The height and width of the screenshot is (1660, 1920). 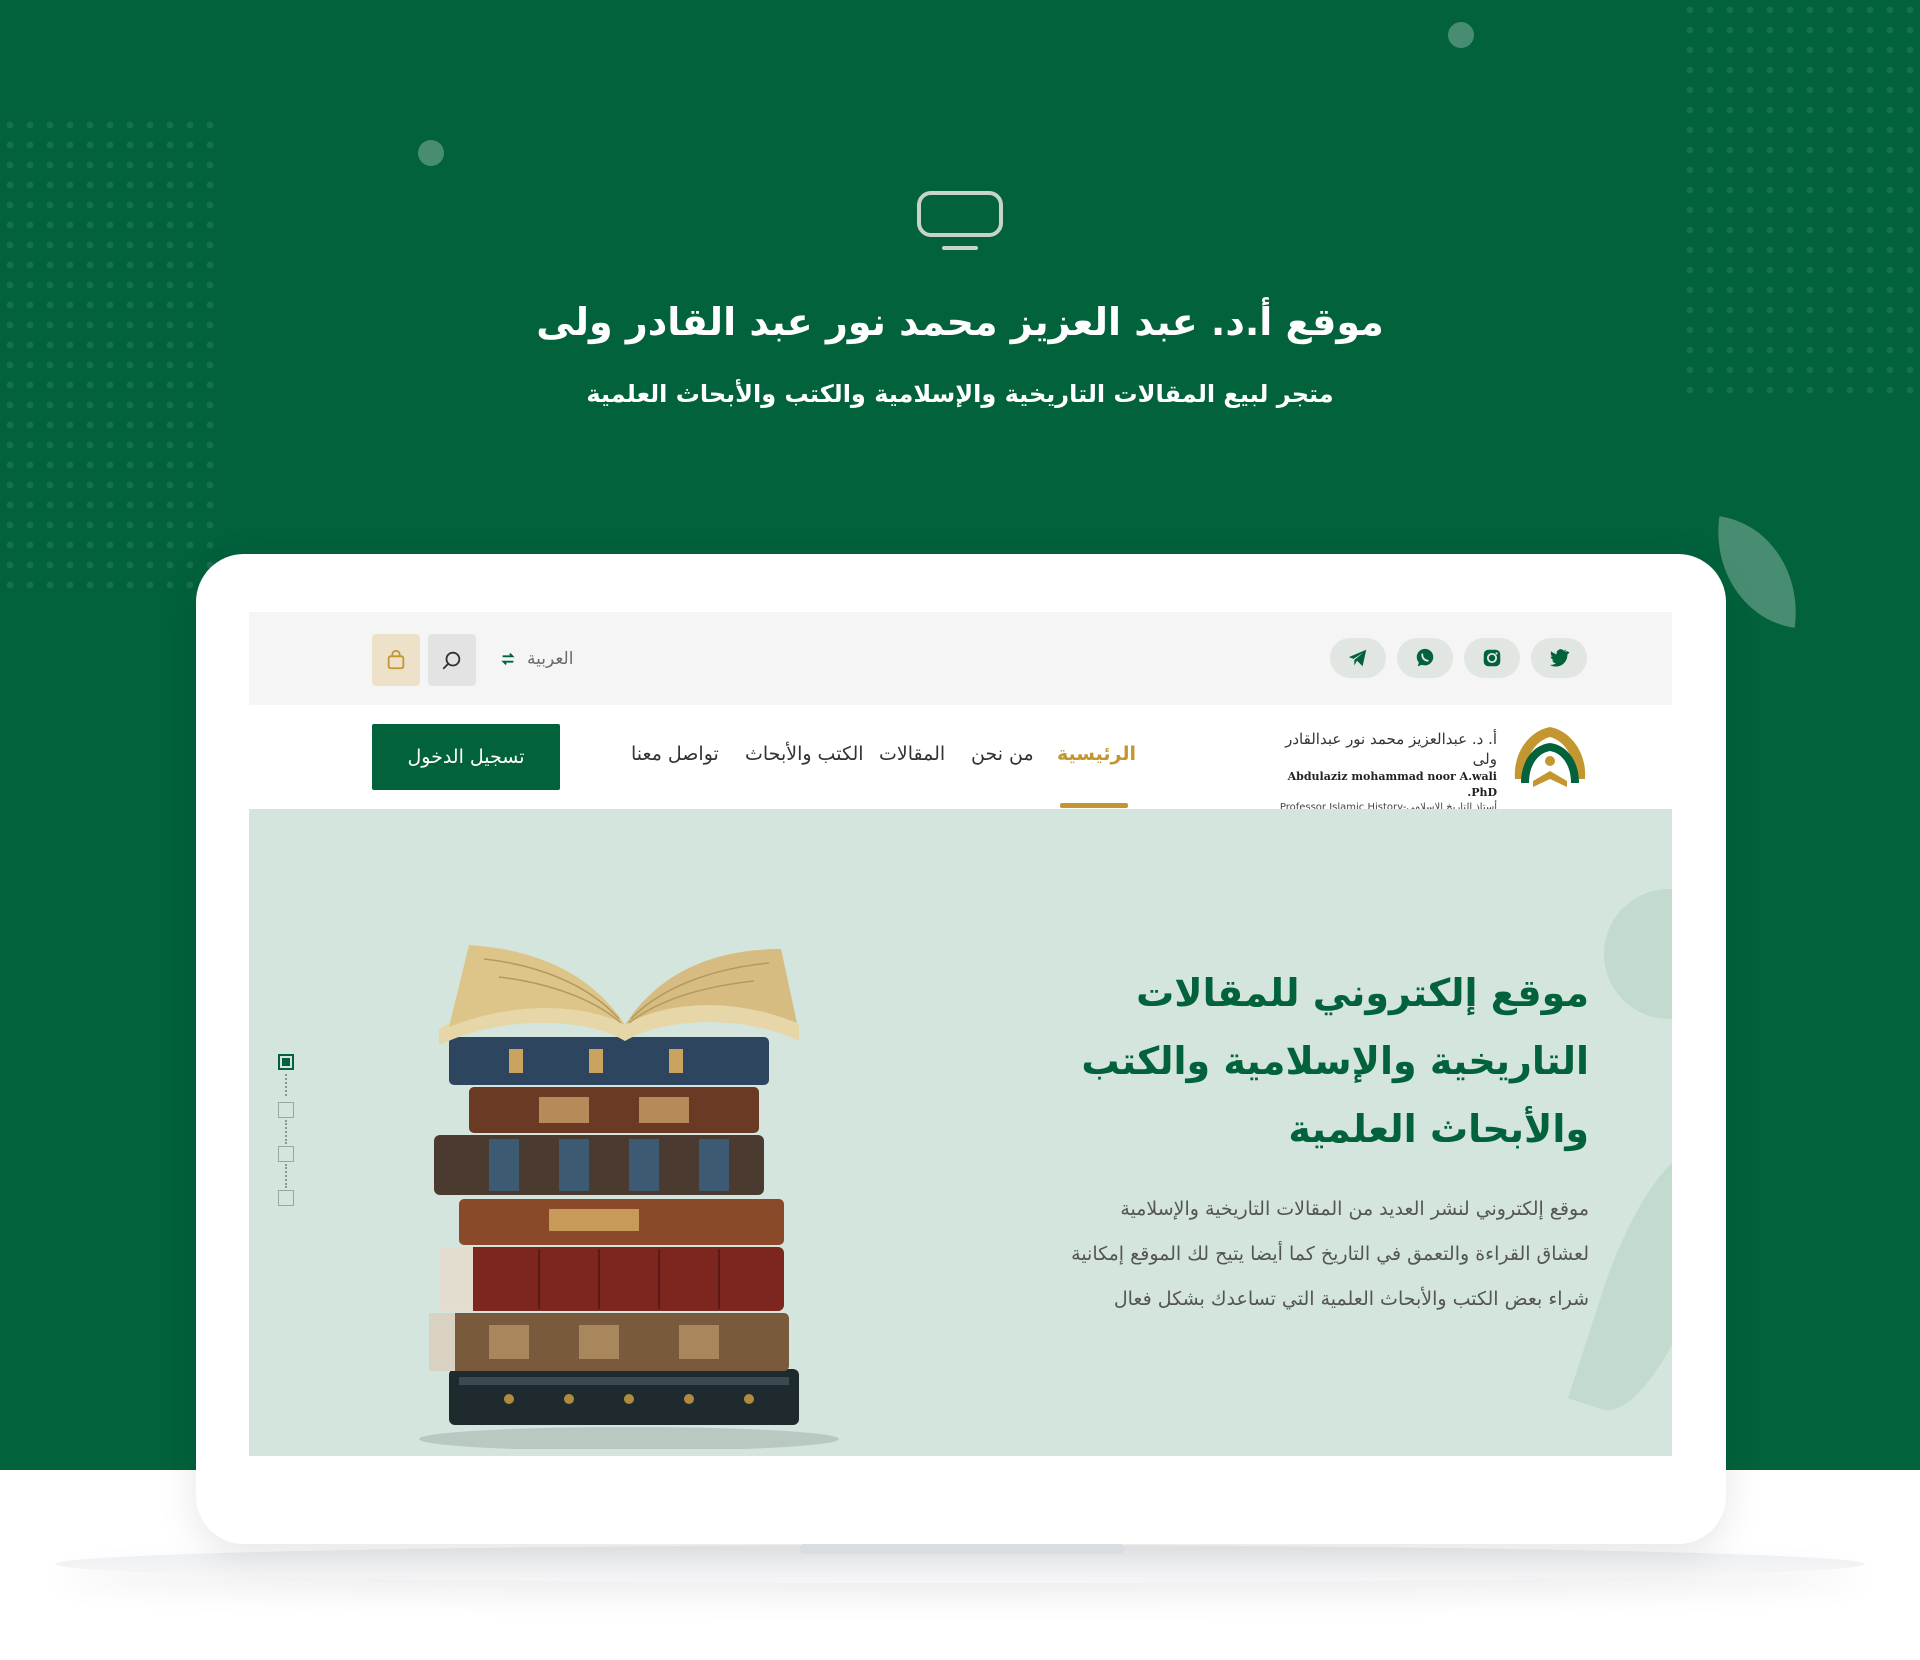 What do you see at coordinates (1096, 754) in the screenshot?
I see `nav-item-home: الرئيسية` at bounding box center [1096, 754].